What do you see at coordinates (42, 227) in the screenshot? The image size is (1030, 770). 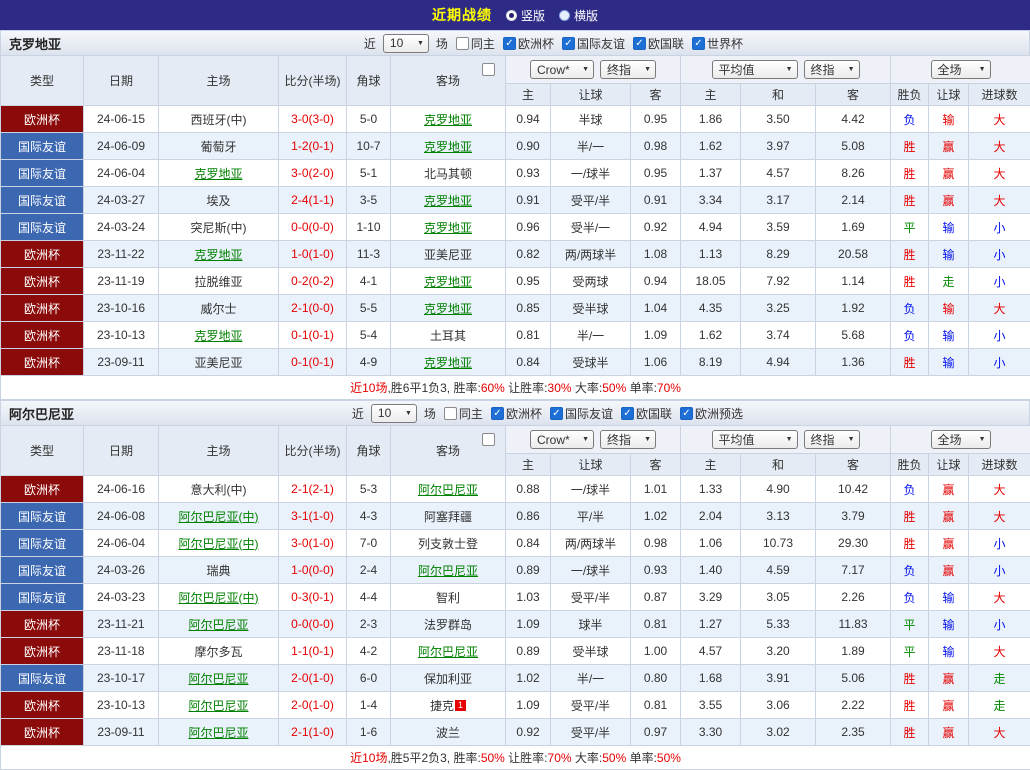 I see `league-type: 国际友谊` at bounding box center [42, 227].